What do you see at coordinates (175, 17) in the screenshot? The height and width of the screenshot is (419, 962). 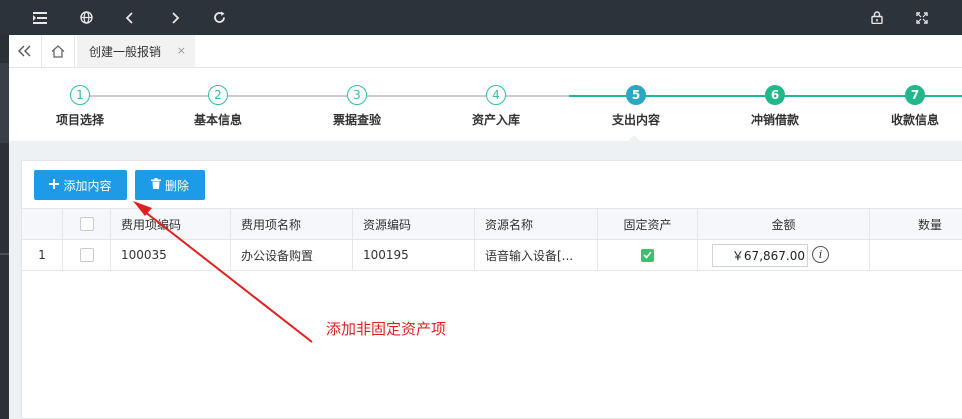 I see `chevron-right-icon` at bounding box center [175, 17].